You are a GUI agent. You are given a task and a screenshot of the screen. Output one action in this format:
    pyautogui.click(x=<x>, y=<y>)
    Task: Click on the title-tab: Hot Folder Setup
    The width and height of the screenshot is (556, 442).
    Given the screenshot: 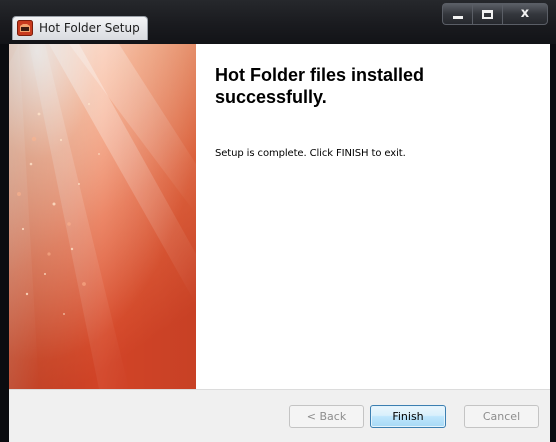 What is the action you would take?
    pyautogui.click(x=80, y=28)
    